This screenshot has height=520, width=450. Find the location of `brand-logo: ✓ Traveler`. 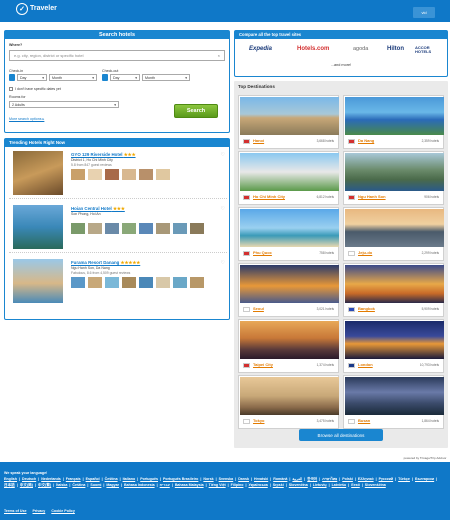

brand-logo: ✓ Traveler is located at coordinates (36, 8).